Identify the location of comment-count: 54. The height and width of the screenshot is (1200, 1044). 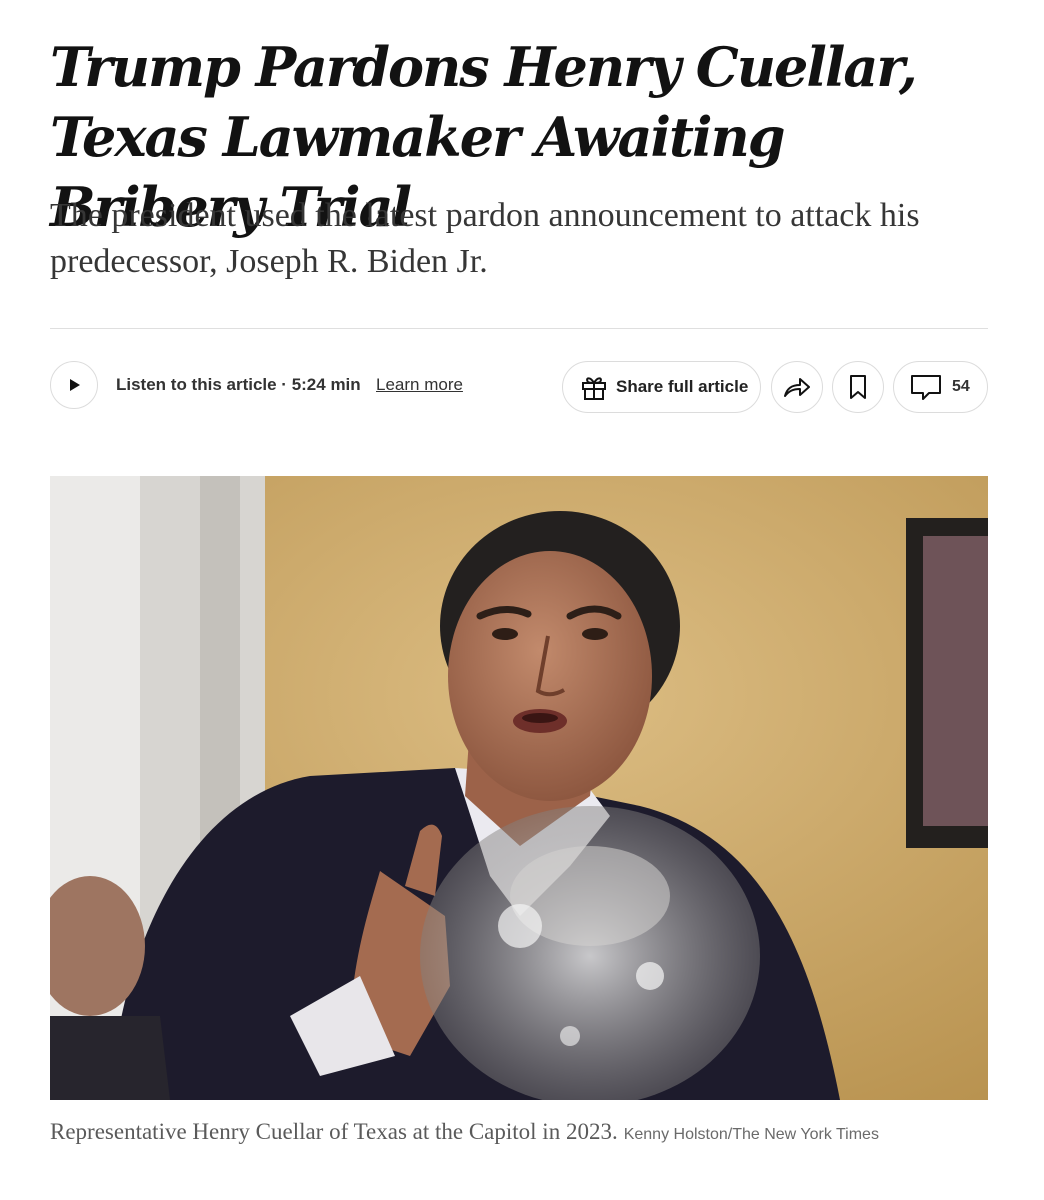
(961, 386).